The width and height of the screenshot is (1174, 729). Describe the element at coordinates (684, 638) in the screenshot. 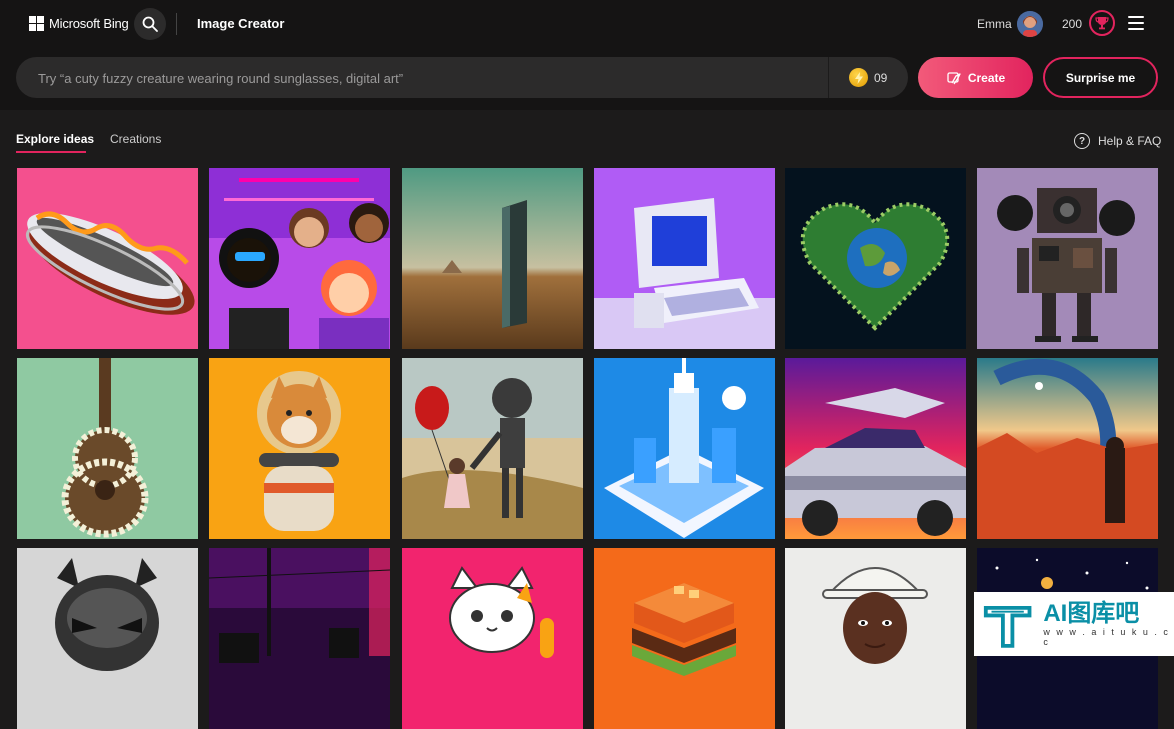

I see `gallery-image-burger` at that location.